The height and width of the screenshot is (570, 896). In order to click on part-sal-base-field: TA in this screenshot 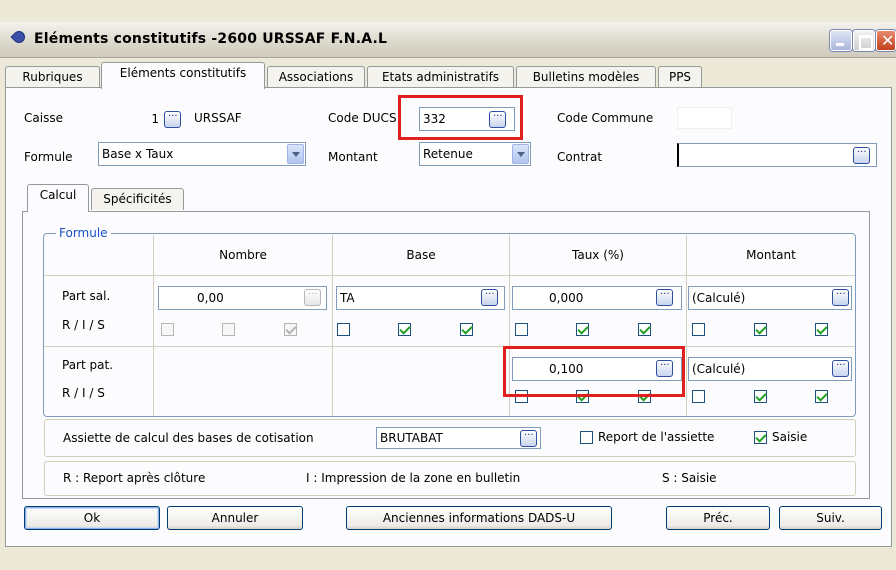, I will do `click(420, 298)`.